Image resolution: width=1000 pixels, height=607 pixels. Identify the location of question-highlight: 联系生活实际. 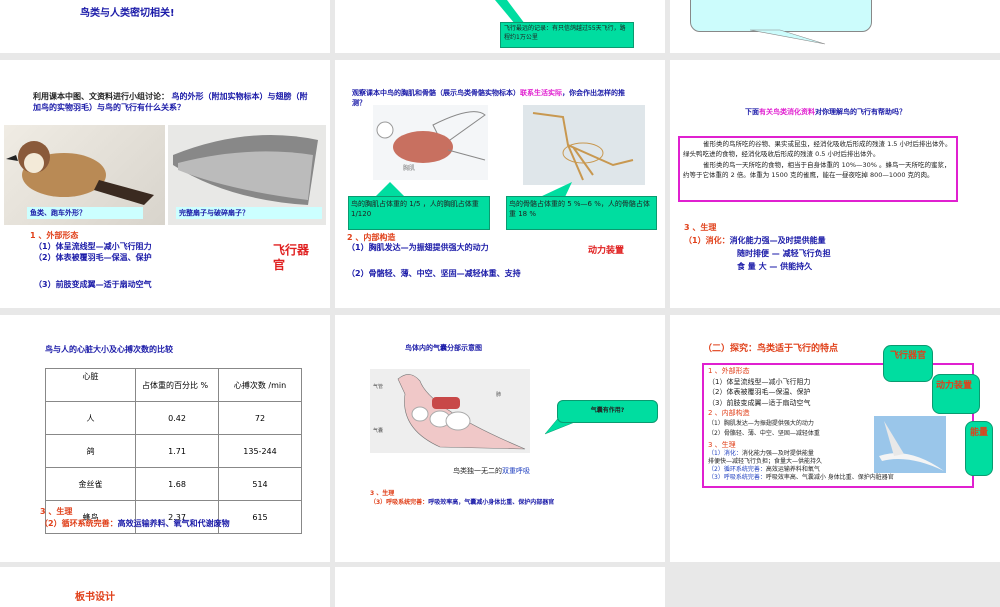
(541, 93).